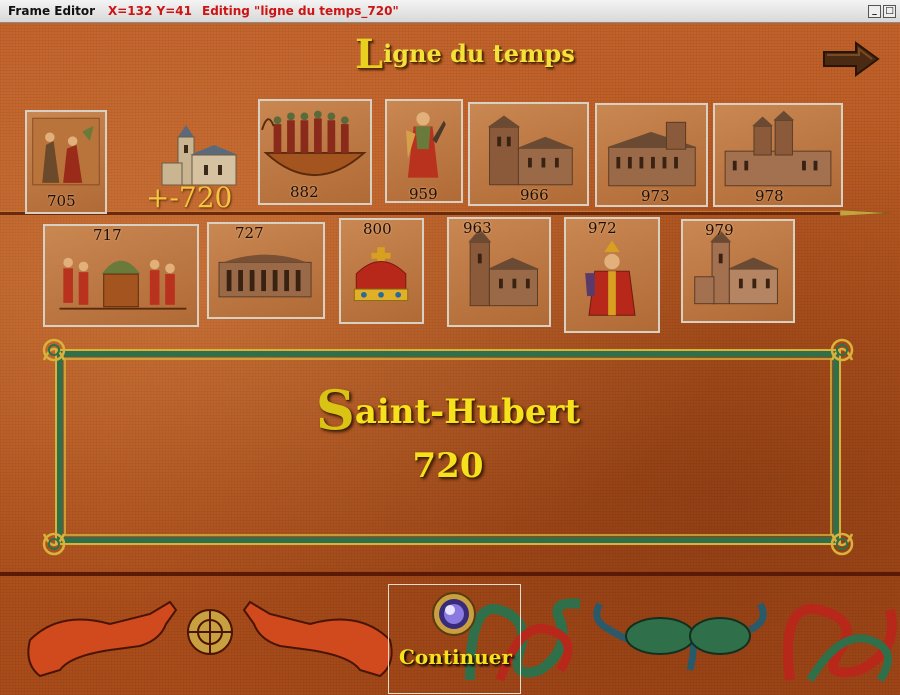  I want to click on timeline-year: 979, so click(719, 230).